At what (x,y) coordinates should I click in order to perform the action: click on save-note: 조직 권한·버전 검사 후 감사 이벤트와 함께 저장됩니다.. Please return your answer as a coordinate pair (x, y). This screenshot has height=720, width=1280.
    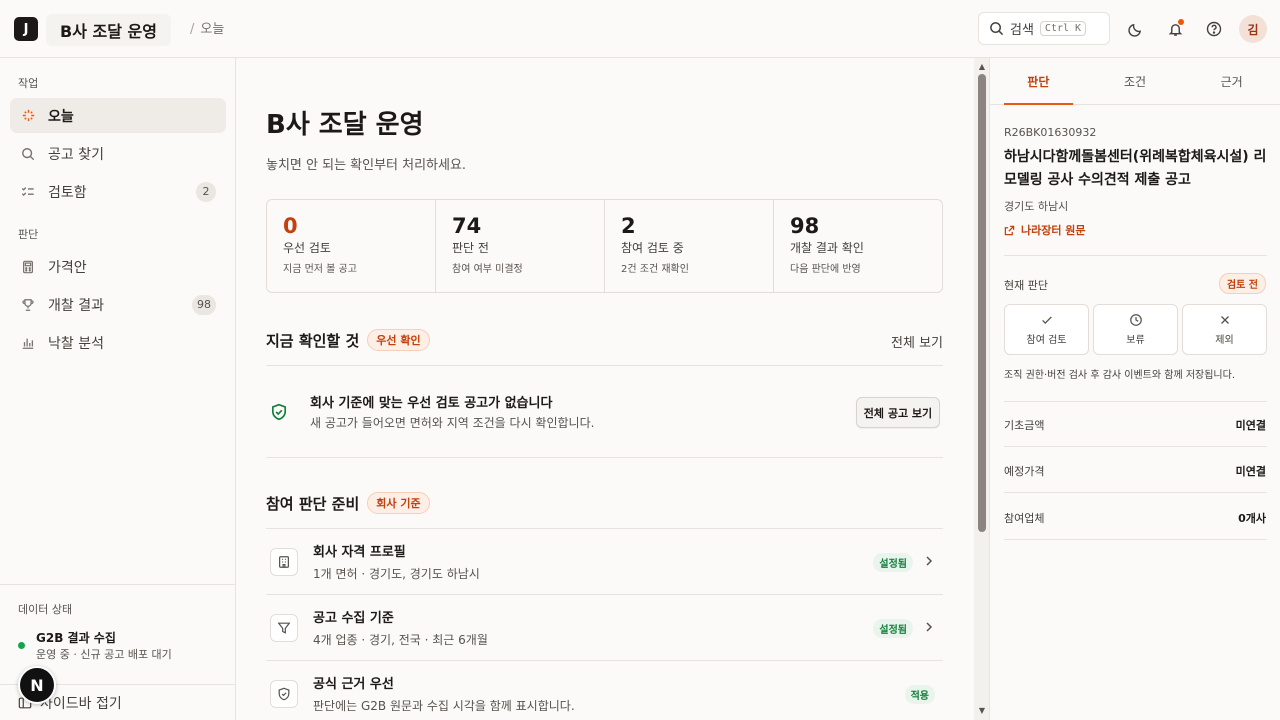
    Looking at the image, I should click on (1120, 375).